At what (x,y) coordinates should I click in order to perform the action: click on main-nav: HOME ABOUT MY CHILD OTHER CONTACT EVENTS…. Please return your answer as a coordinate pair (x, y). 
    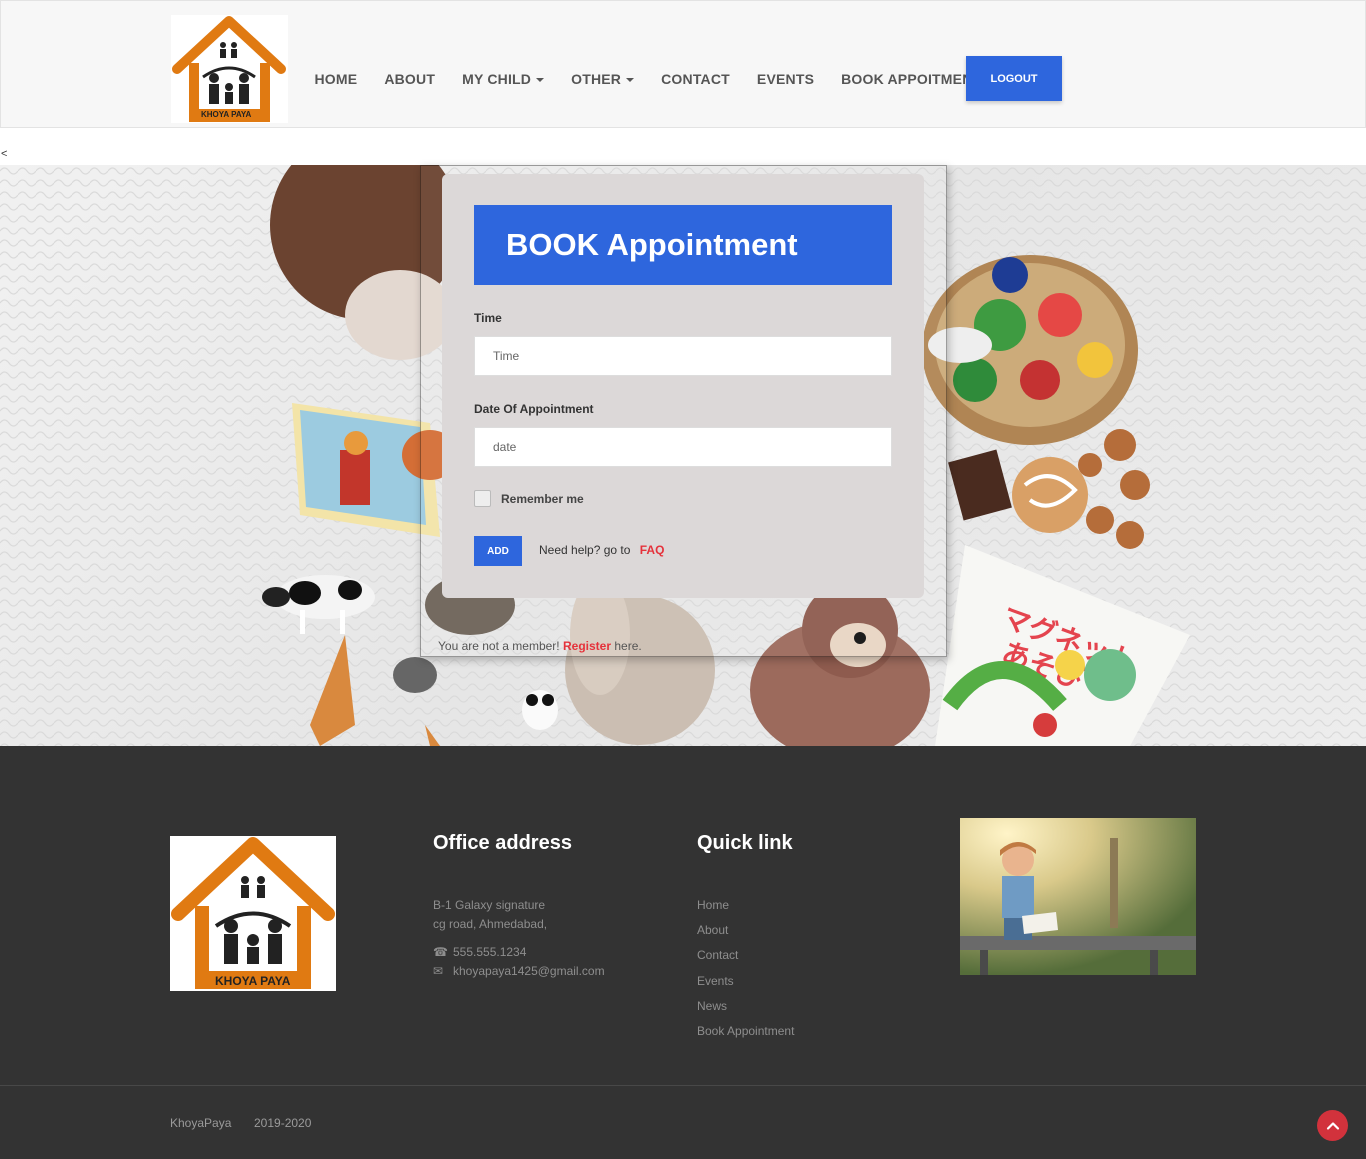
    Looking at the image, I should click on (648, 78).